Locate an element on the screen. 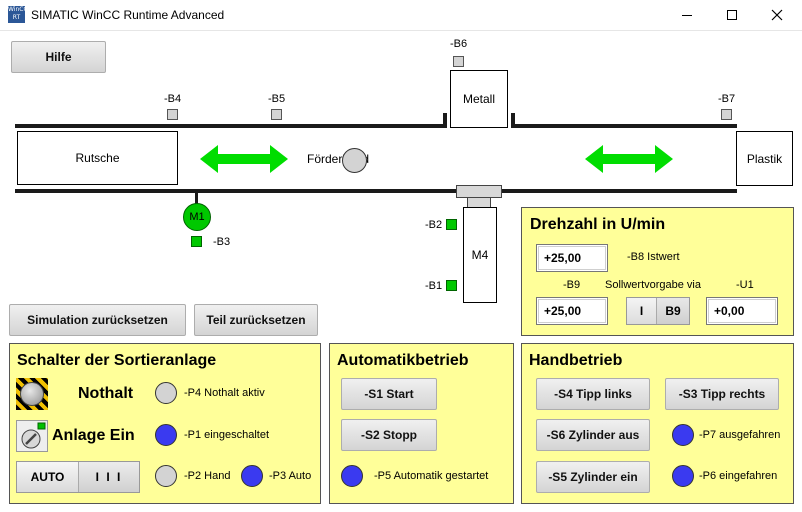  mode-auto-option: AUTO is located at coordinates (48, 477).